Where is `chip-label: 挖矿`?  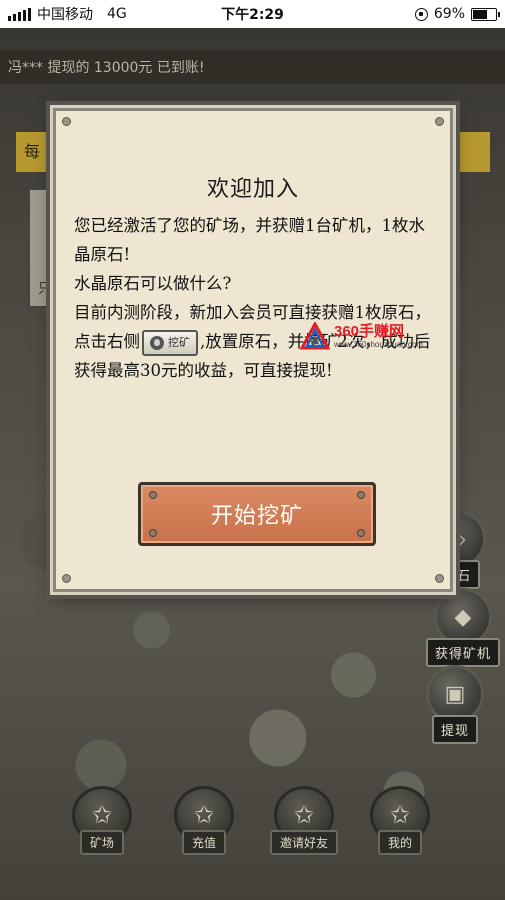 chip-label: 挖矿 is located at coordinates (179, 342).